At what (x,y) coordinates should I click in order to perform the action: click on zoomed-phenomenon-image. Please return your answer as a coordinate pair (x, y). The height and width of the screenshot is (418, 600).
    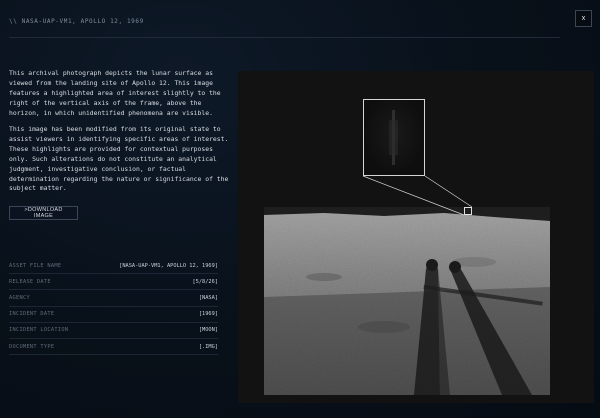
    Looking at the image, I should click on (393, 137).